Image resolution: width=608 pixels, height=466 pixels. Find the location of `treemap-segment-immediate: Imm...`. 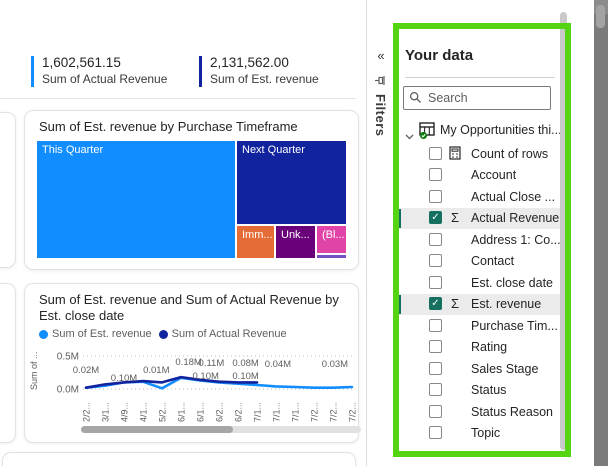

treemap-segment-immediate: Imm... is located at coordinates (255, 242).